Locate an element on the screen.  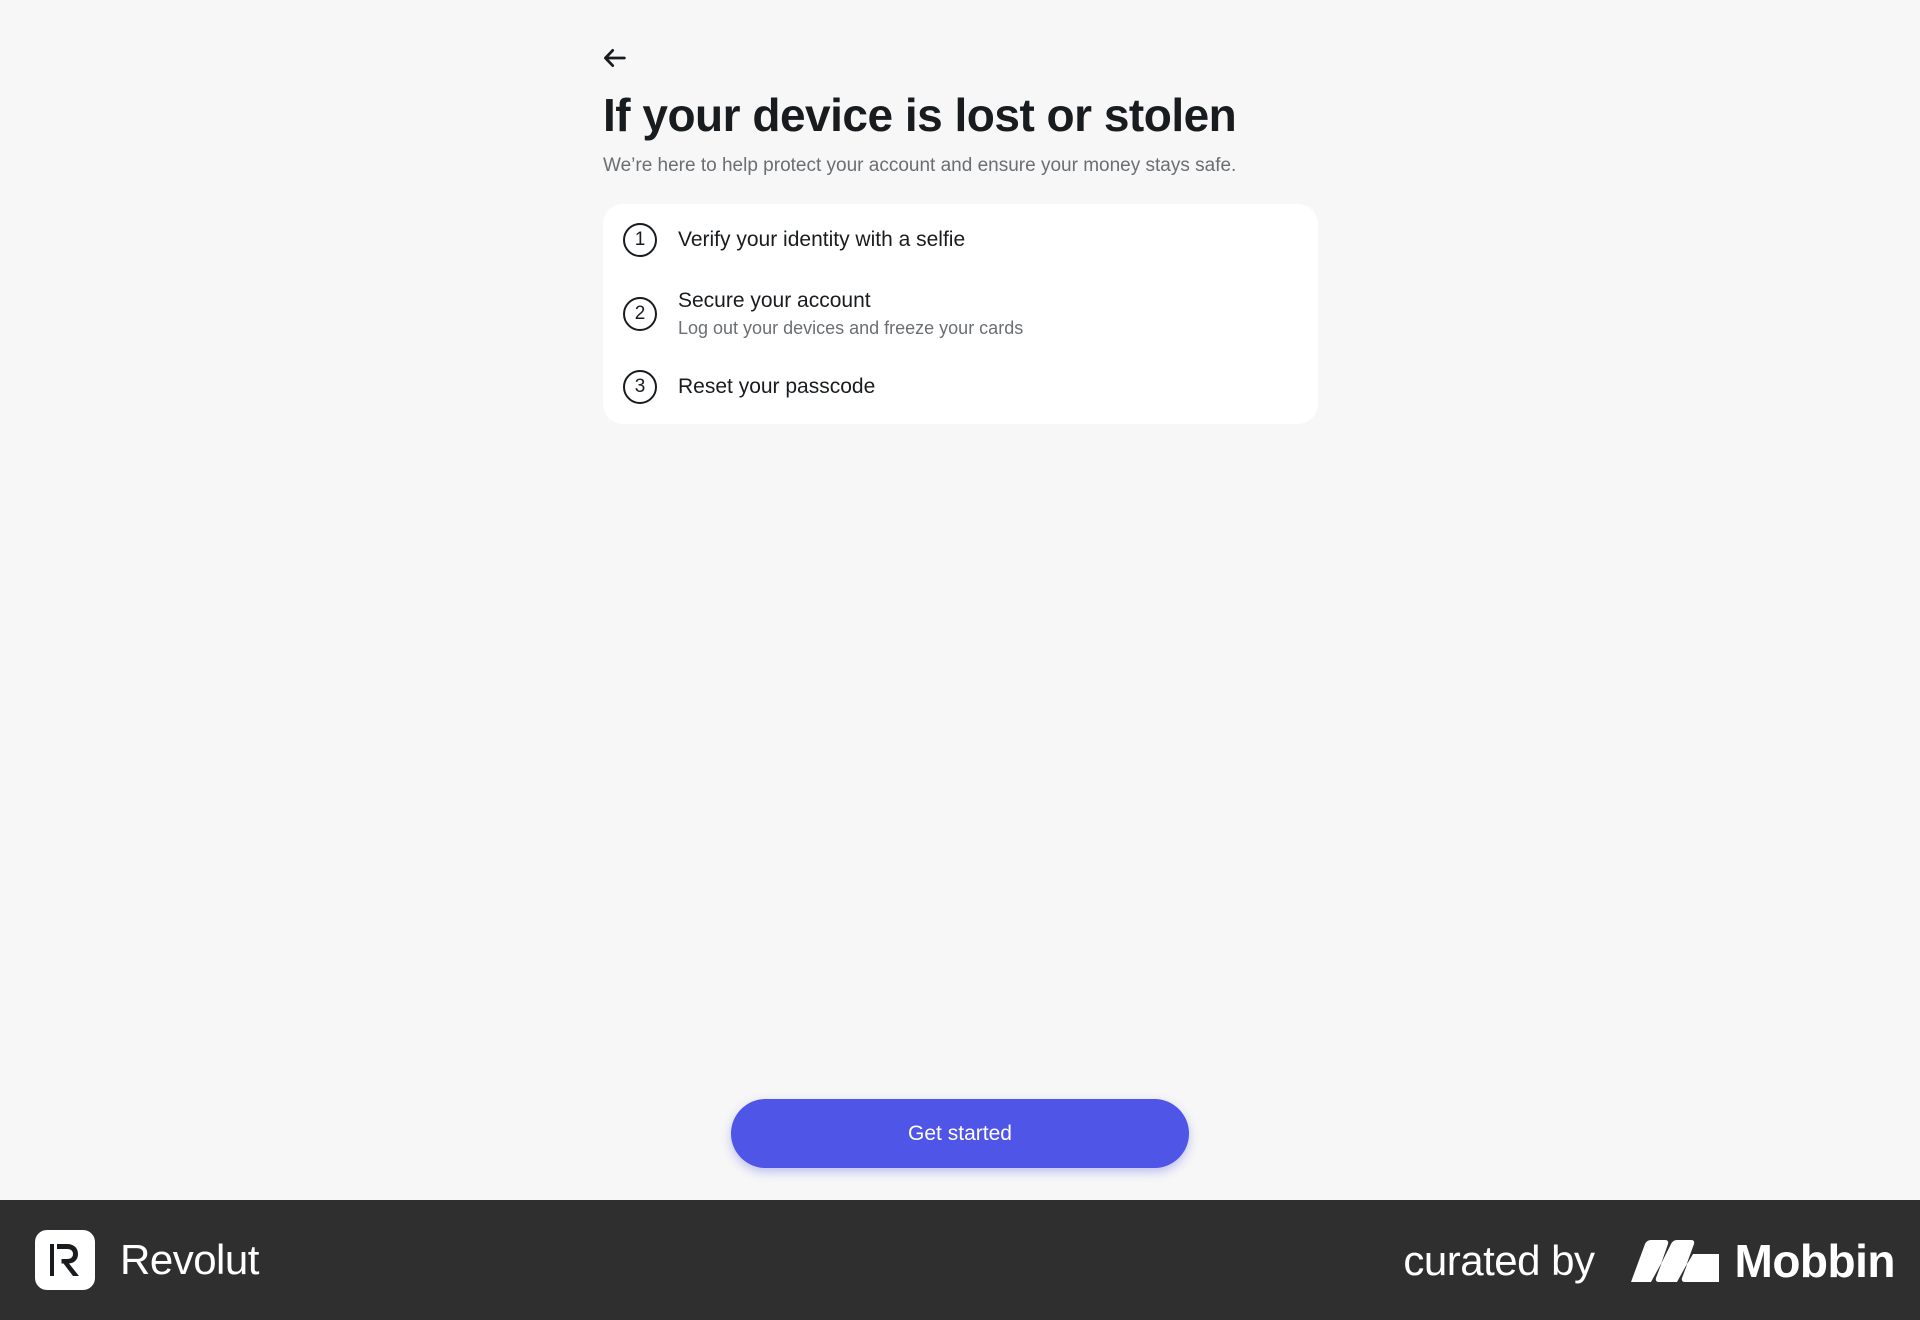
step-number-badge: 2 is located at coordinates (640, 313).